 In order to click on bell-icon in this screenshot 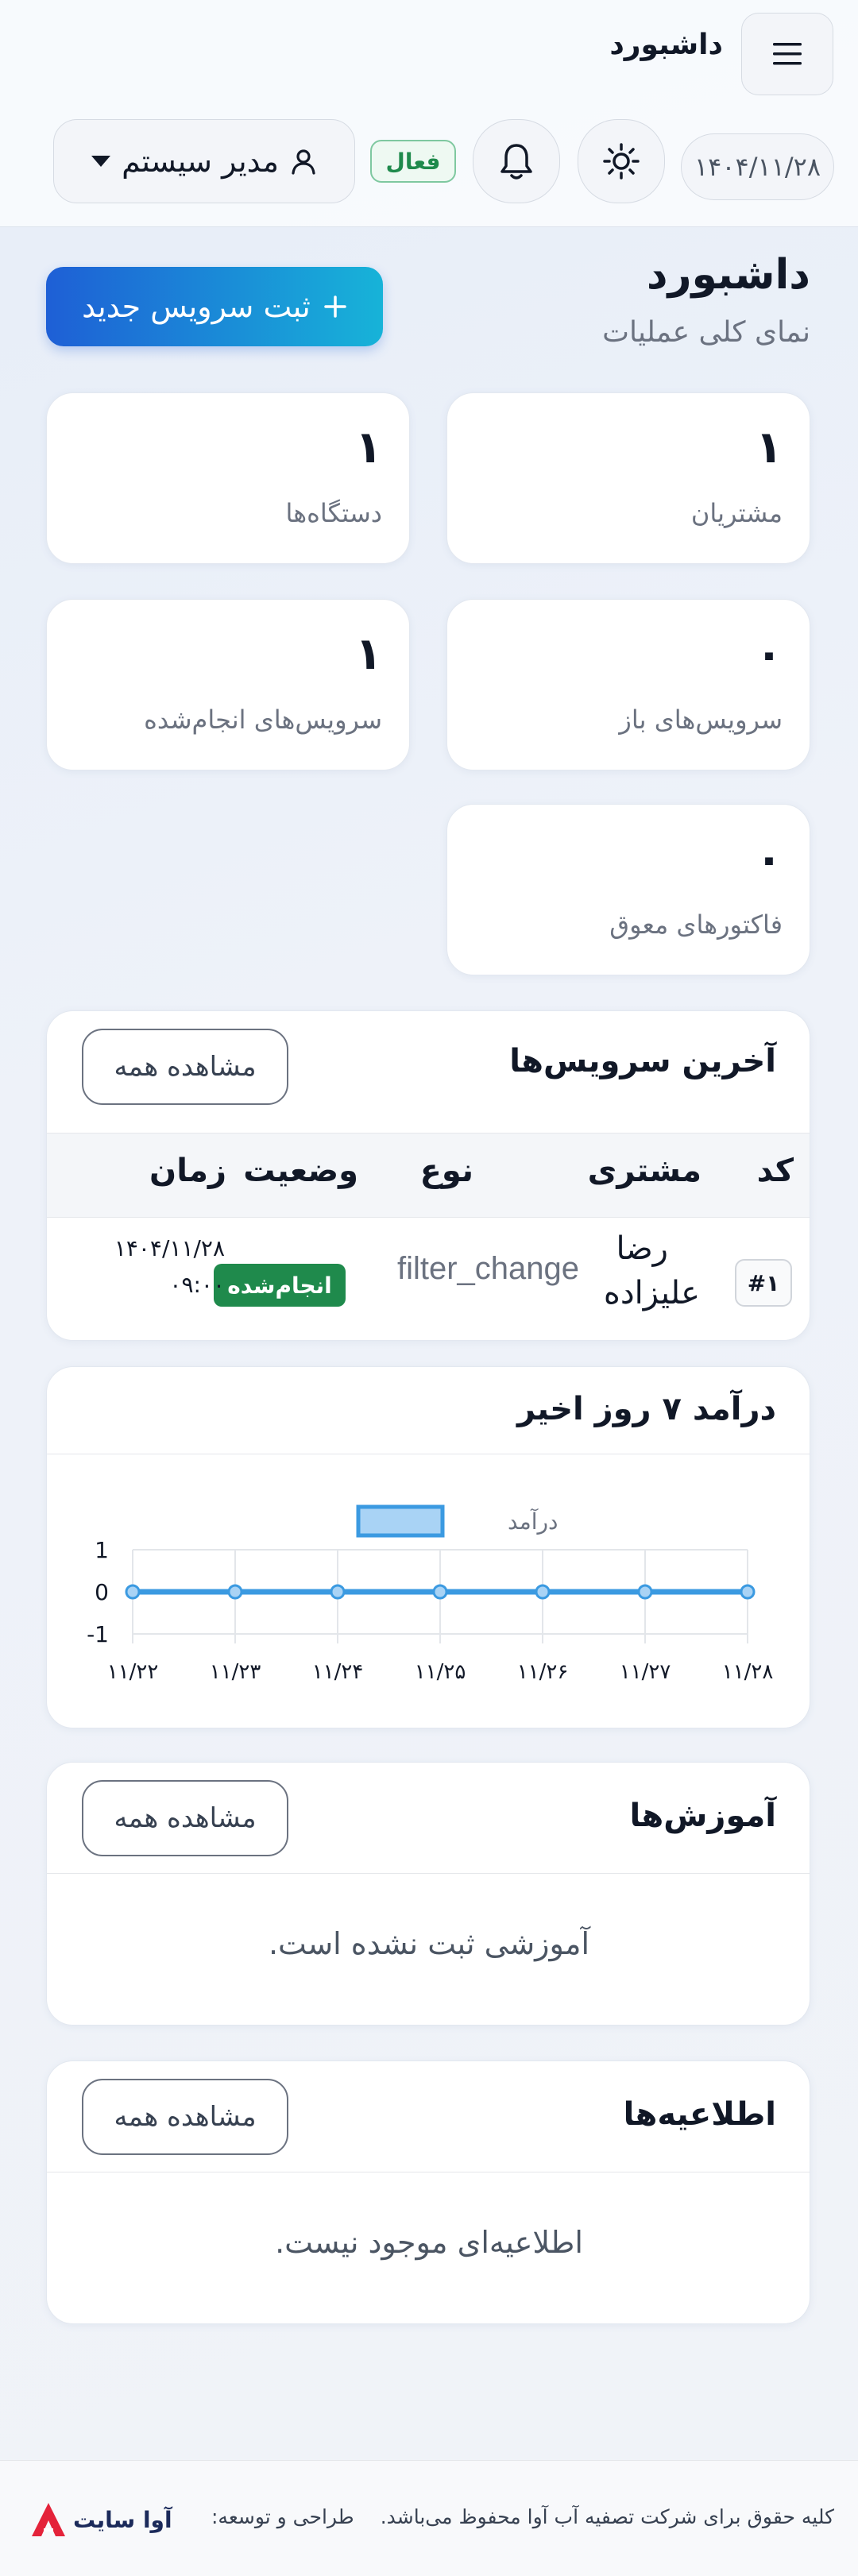, I will do `click(516, 162)`.